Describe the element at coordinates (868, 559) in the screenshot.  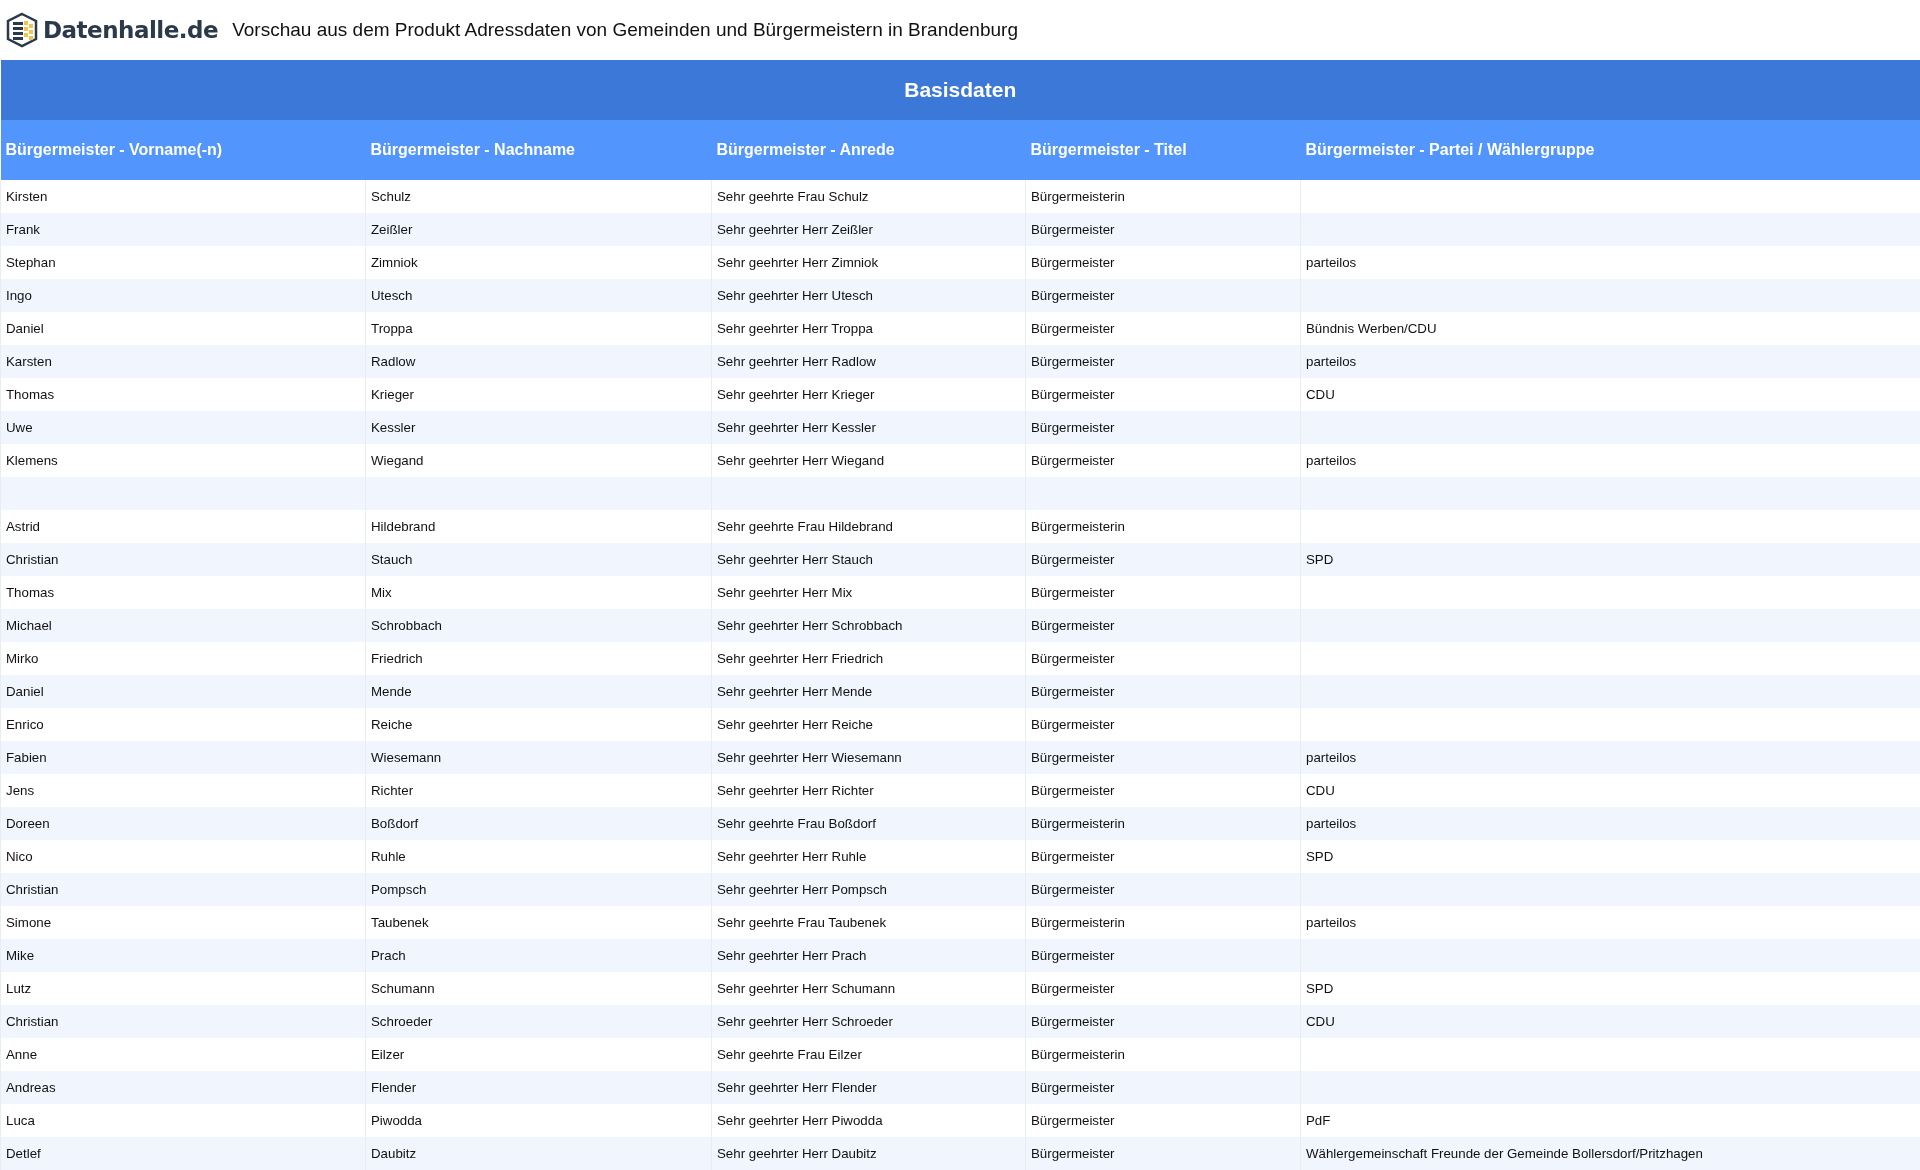
I see `table-cell: Sehr geehrter Herr Stauch` at that location.